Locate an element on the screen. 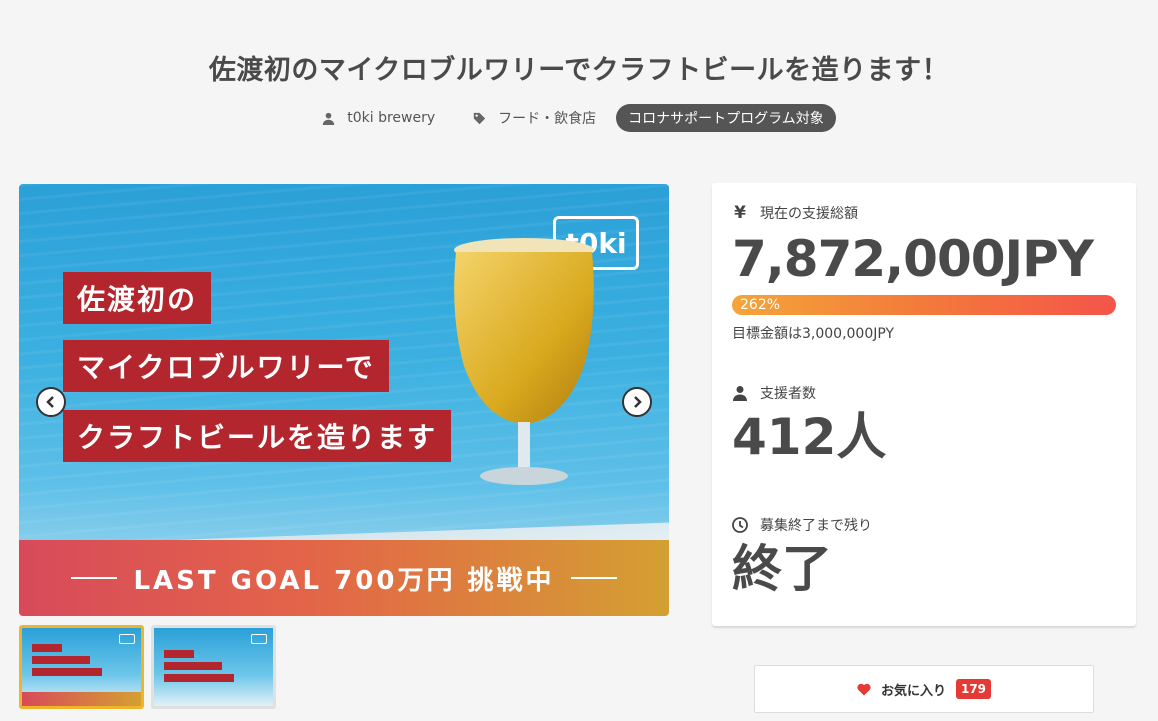  beer-glass-image is located at coordinates (524, 361).